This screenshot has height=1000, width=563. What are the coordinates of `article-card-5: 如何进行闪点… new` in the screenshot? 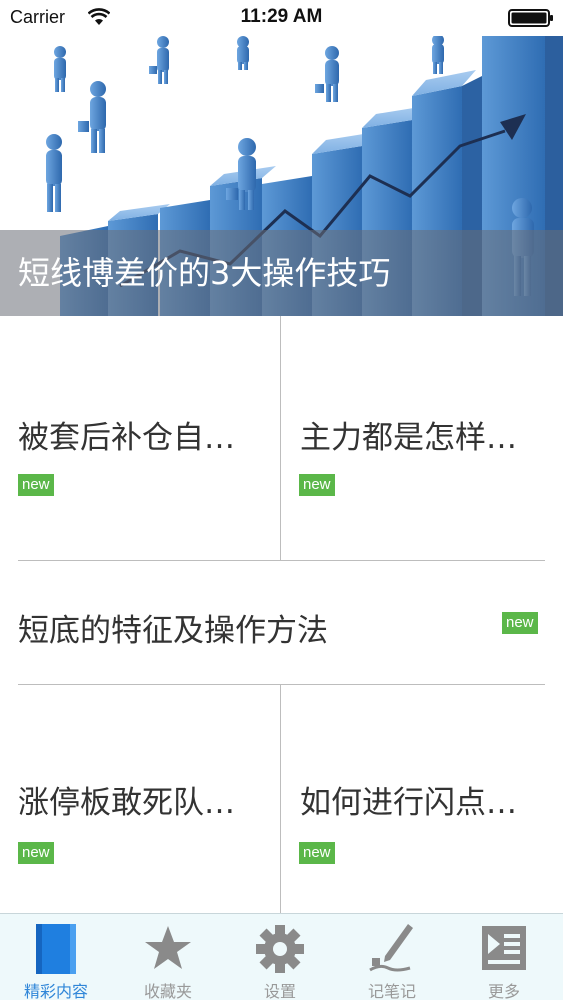 It's located at (422, 799).